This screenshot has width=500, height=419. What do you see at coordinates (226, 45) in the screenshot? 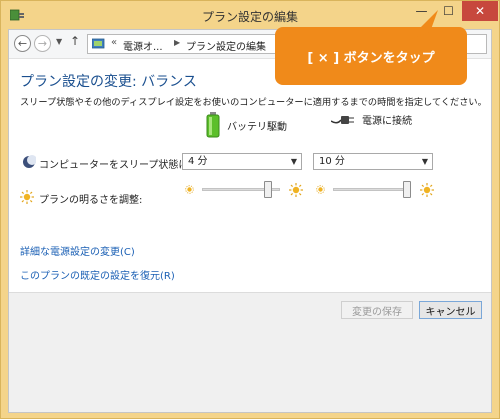
I see `breadcrumb-edit-plan: プラン設定の編集` at bounding box center [226, 45].